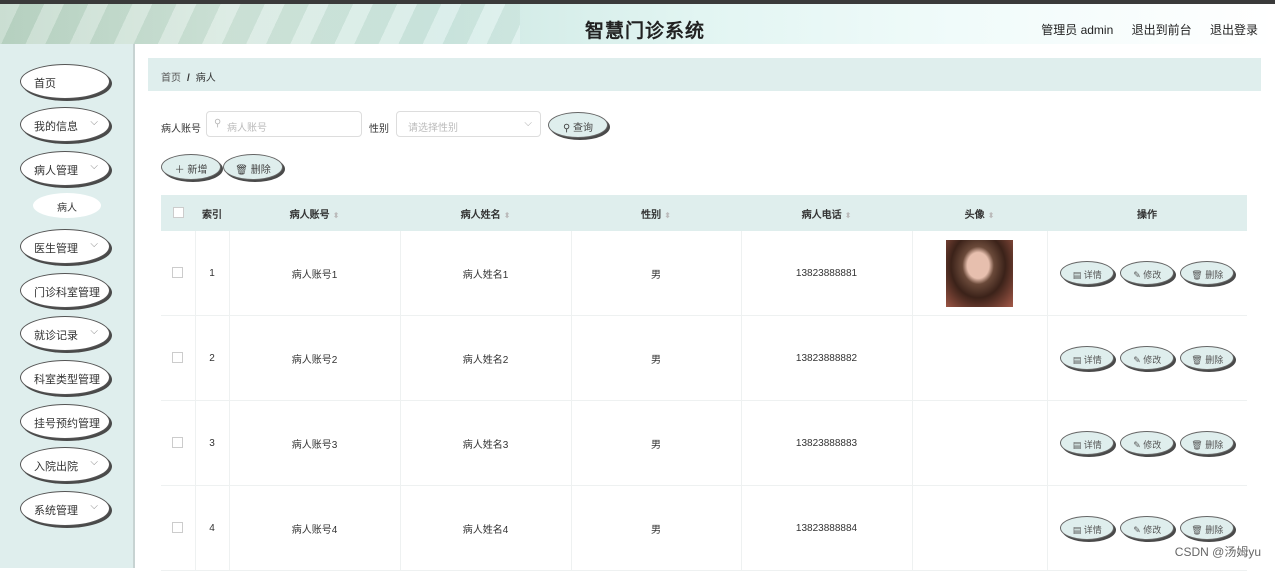  I want to click on sidebar-item-admission-discharge: 入院出院 ⌵, so click(65, 464).